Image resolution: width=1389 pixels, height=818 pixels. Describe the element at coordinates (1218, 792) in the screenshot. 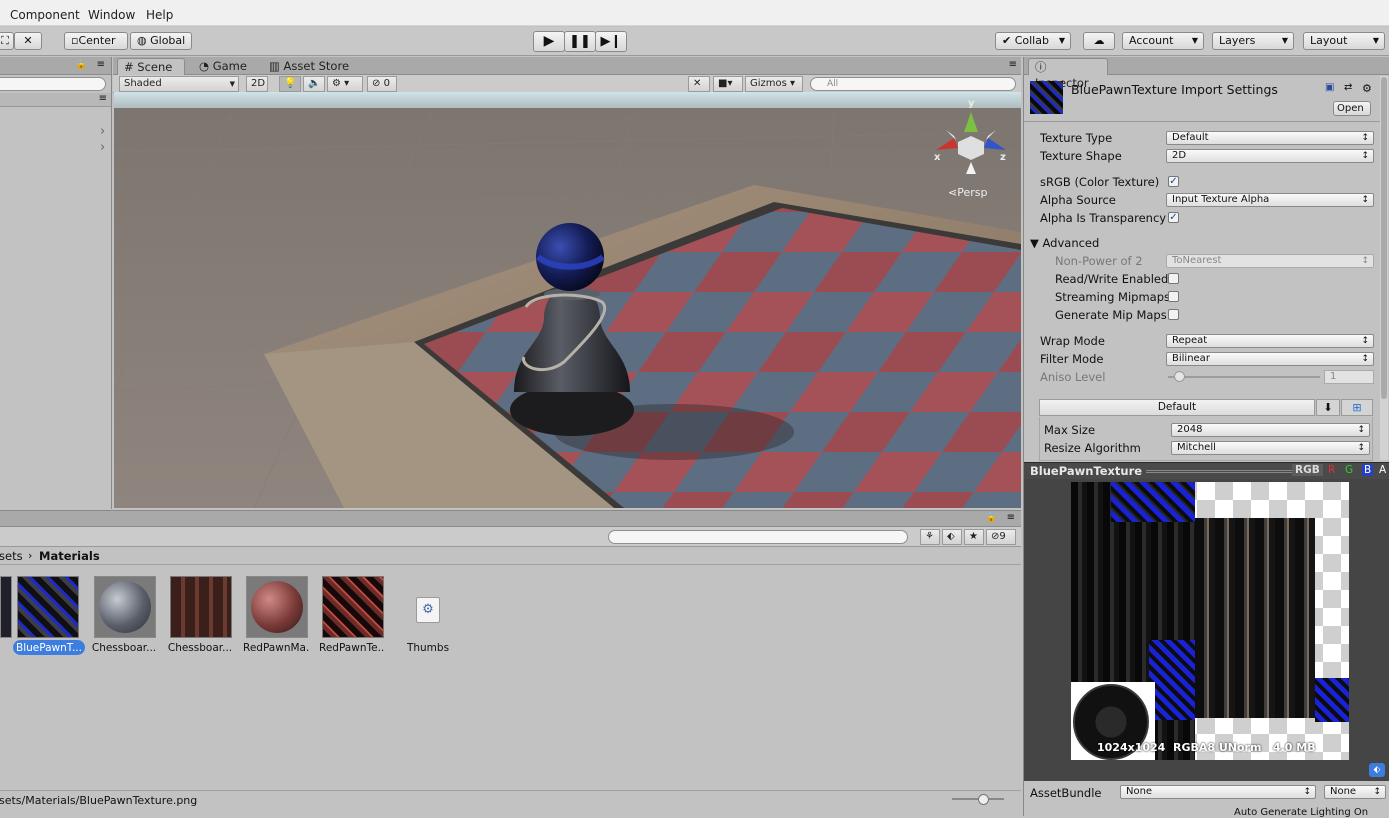

I see `assetbundle-dropdown: None` at that location.